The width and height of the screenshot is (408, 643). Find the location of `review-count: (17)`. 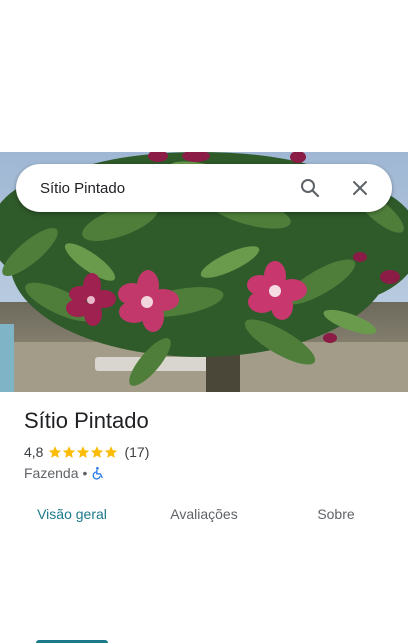

review-count: (17) is located at coordinates (137, 452).